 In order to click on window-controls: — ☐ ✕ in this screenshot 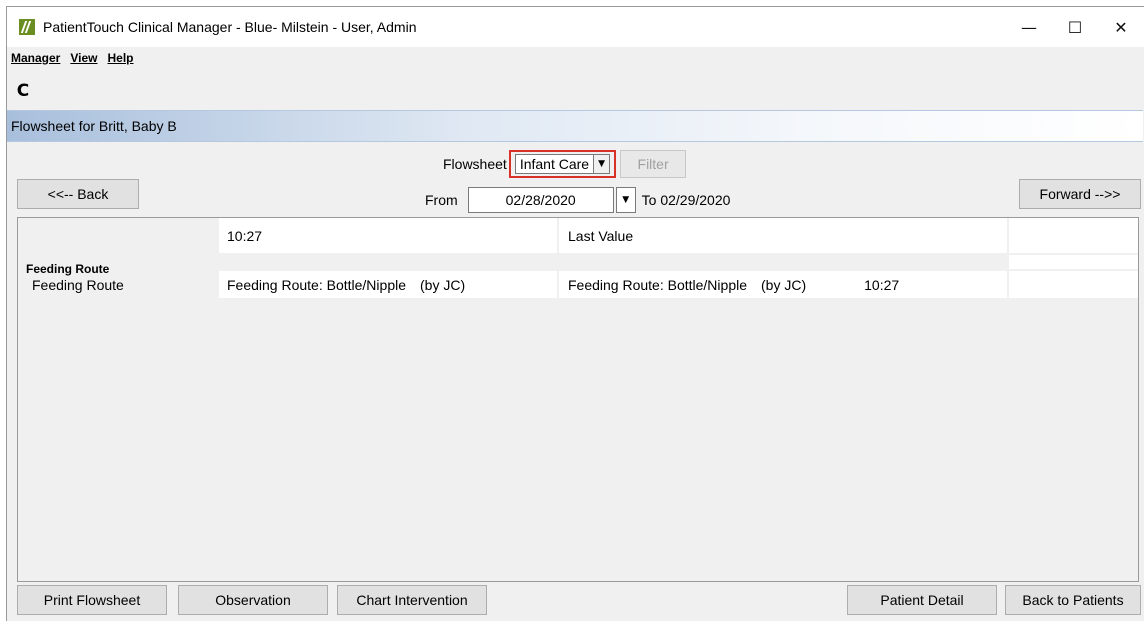, I will do `click(1075, 27)`.